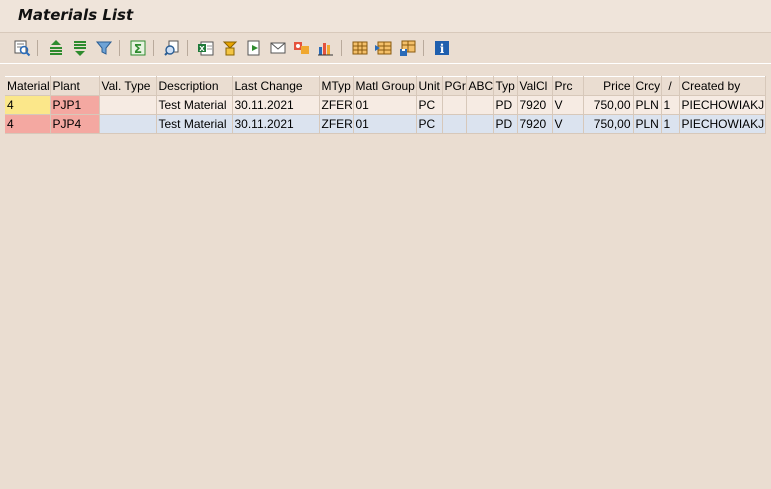  What do you see at coordinates (172, 48) in the screenshot?
I see `print-preview-icon` at bounding box center [172, 48].